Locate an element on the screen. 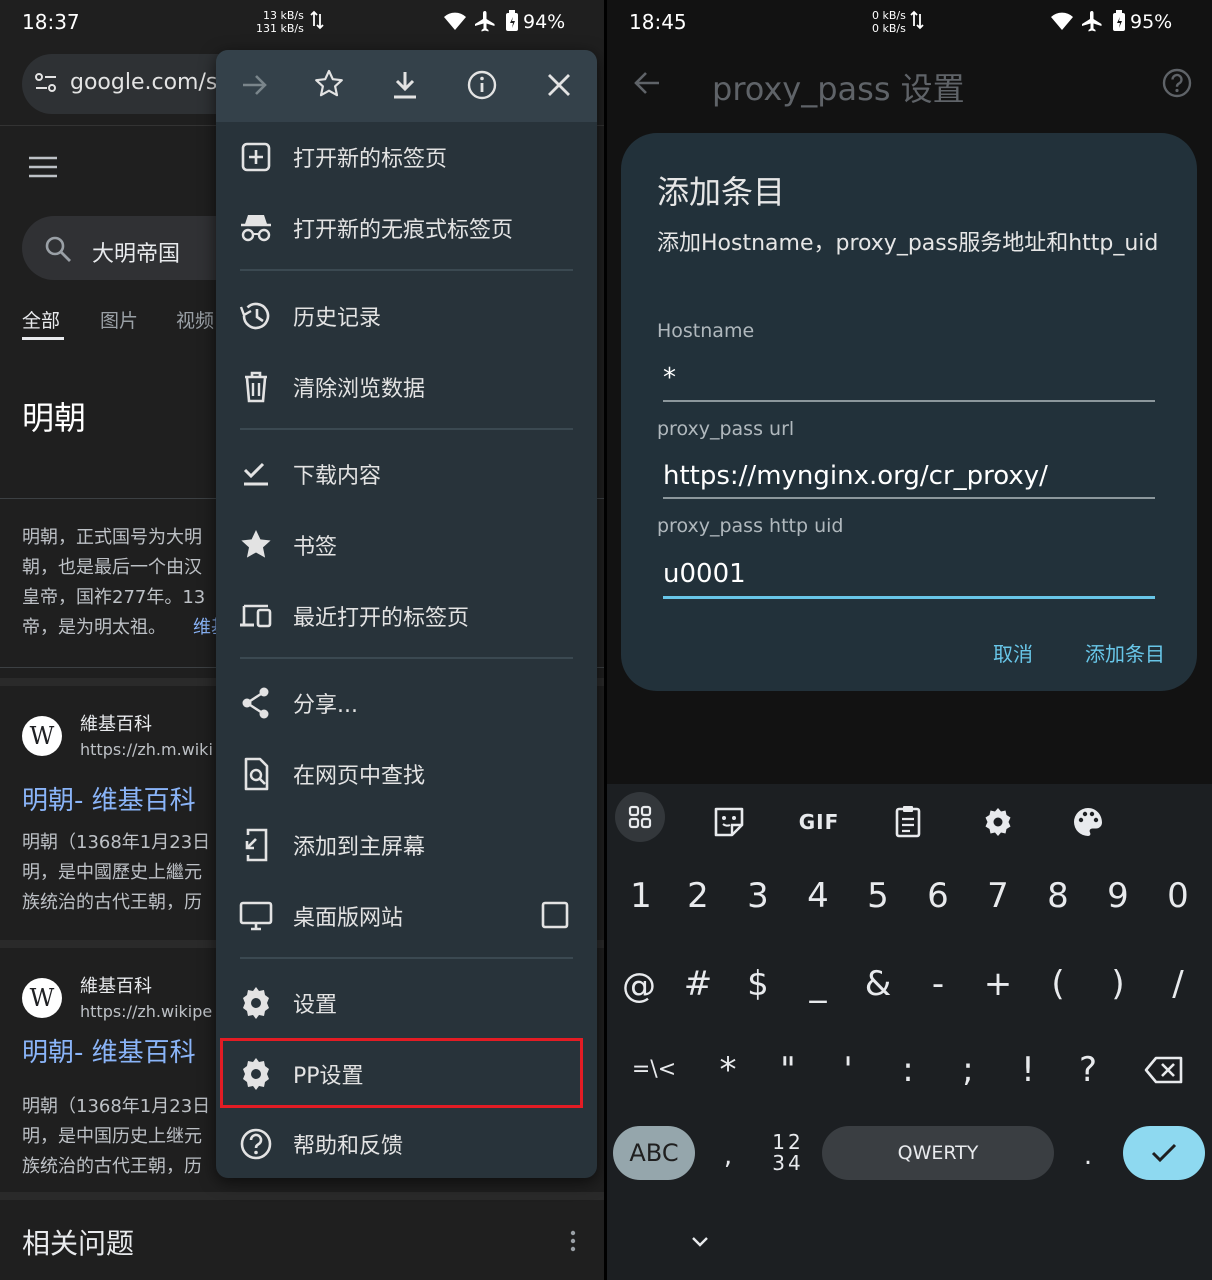 Image resolution: width=1212 pixels, height=1280 pixels. enter-key is located at coordinates (1164, 1153).